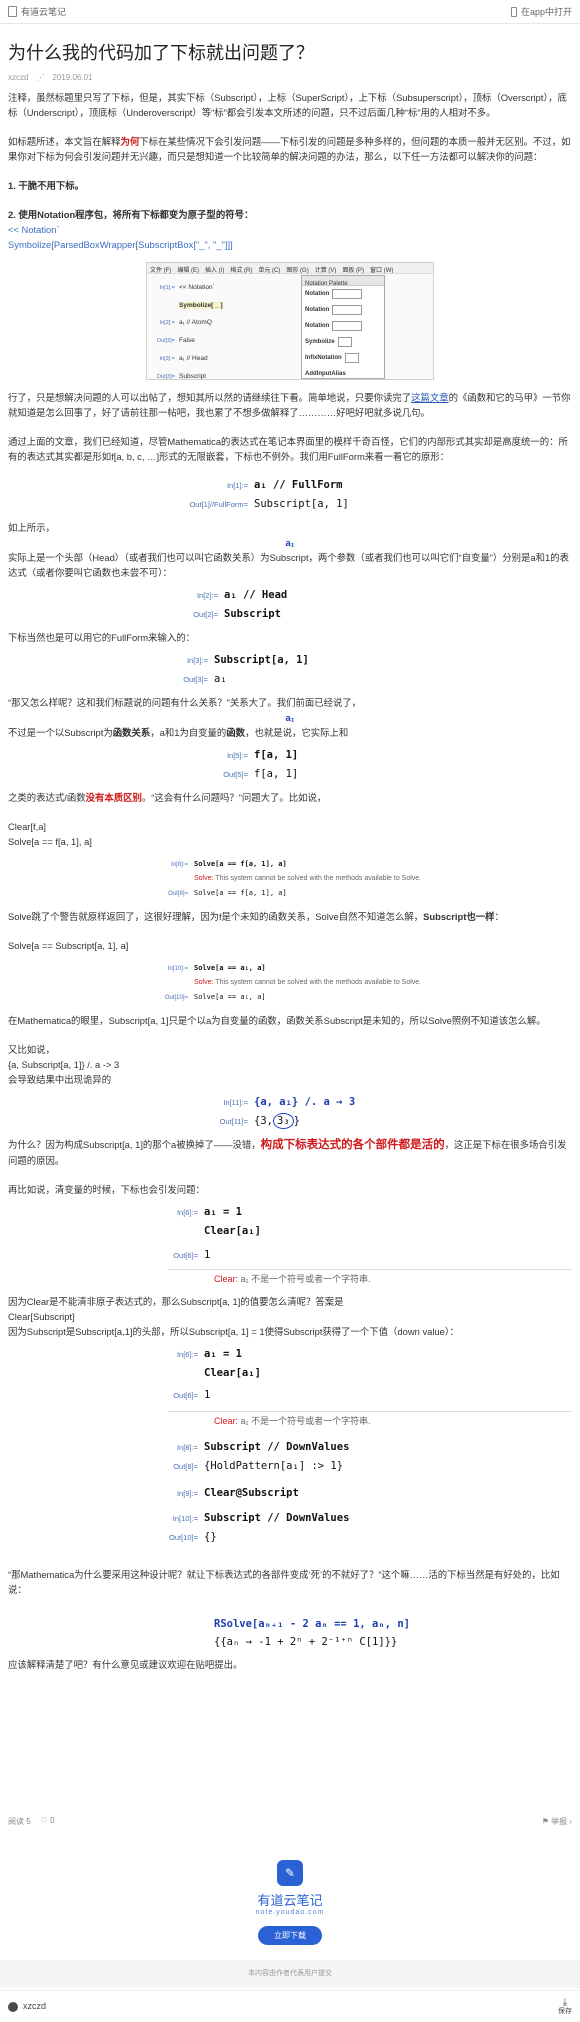  I want to click on open-in-app-link: 在app中打开, so click(541, 11).